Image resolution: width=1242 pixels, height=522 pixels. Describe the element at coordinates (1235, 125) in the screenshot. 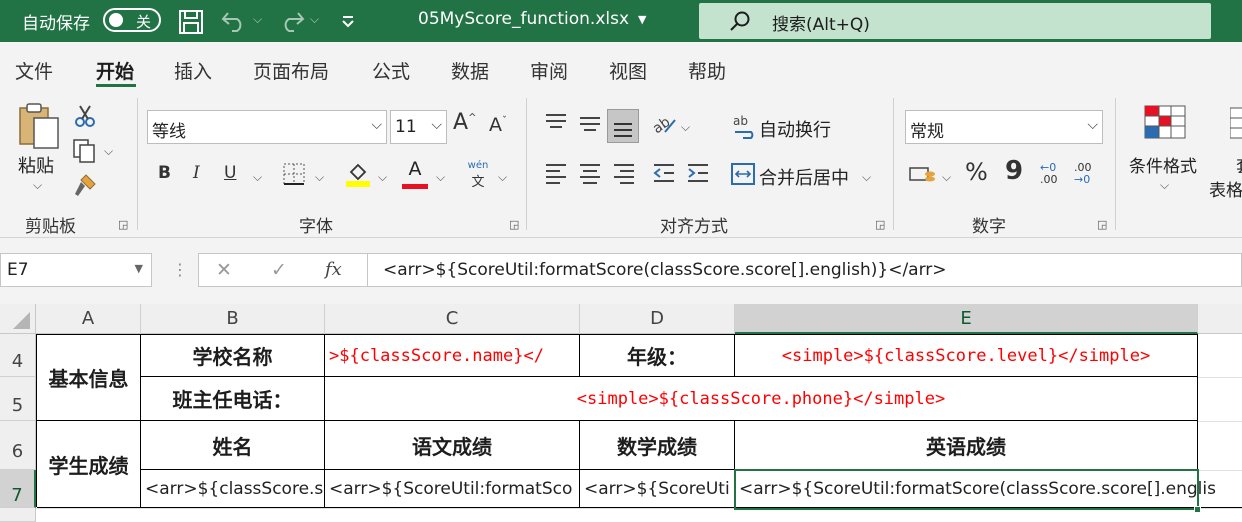

I see `format-as-table-icon` at that location.